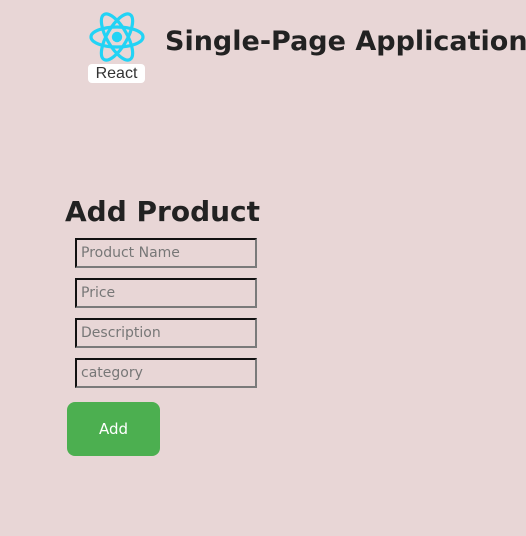  I want to click on logo-text: React, so click(116, 73).